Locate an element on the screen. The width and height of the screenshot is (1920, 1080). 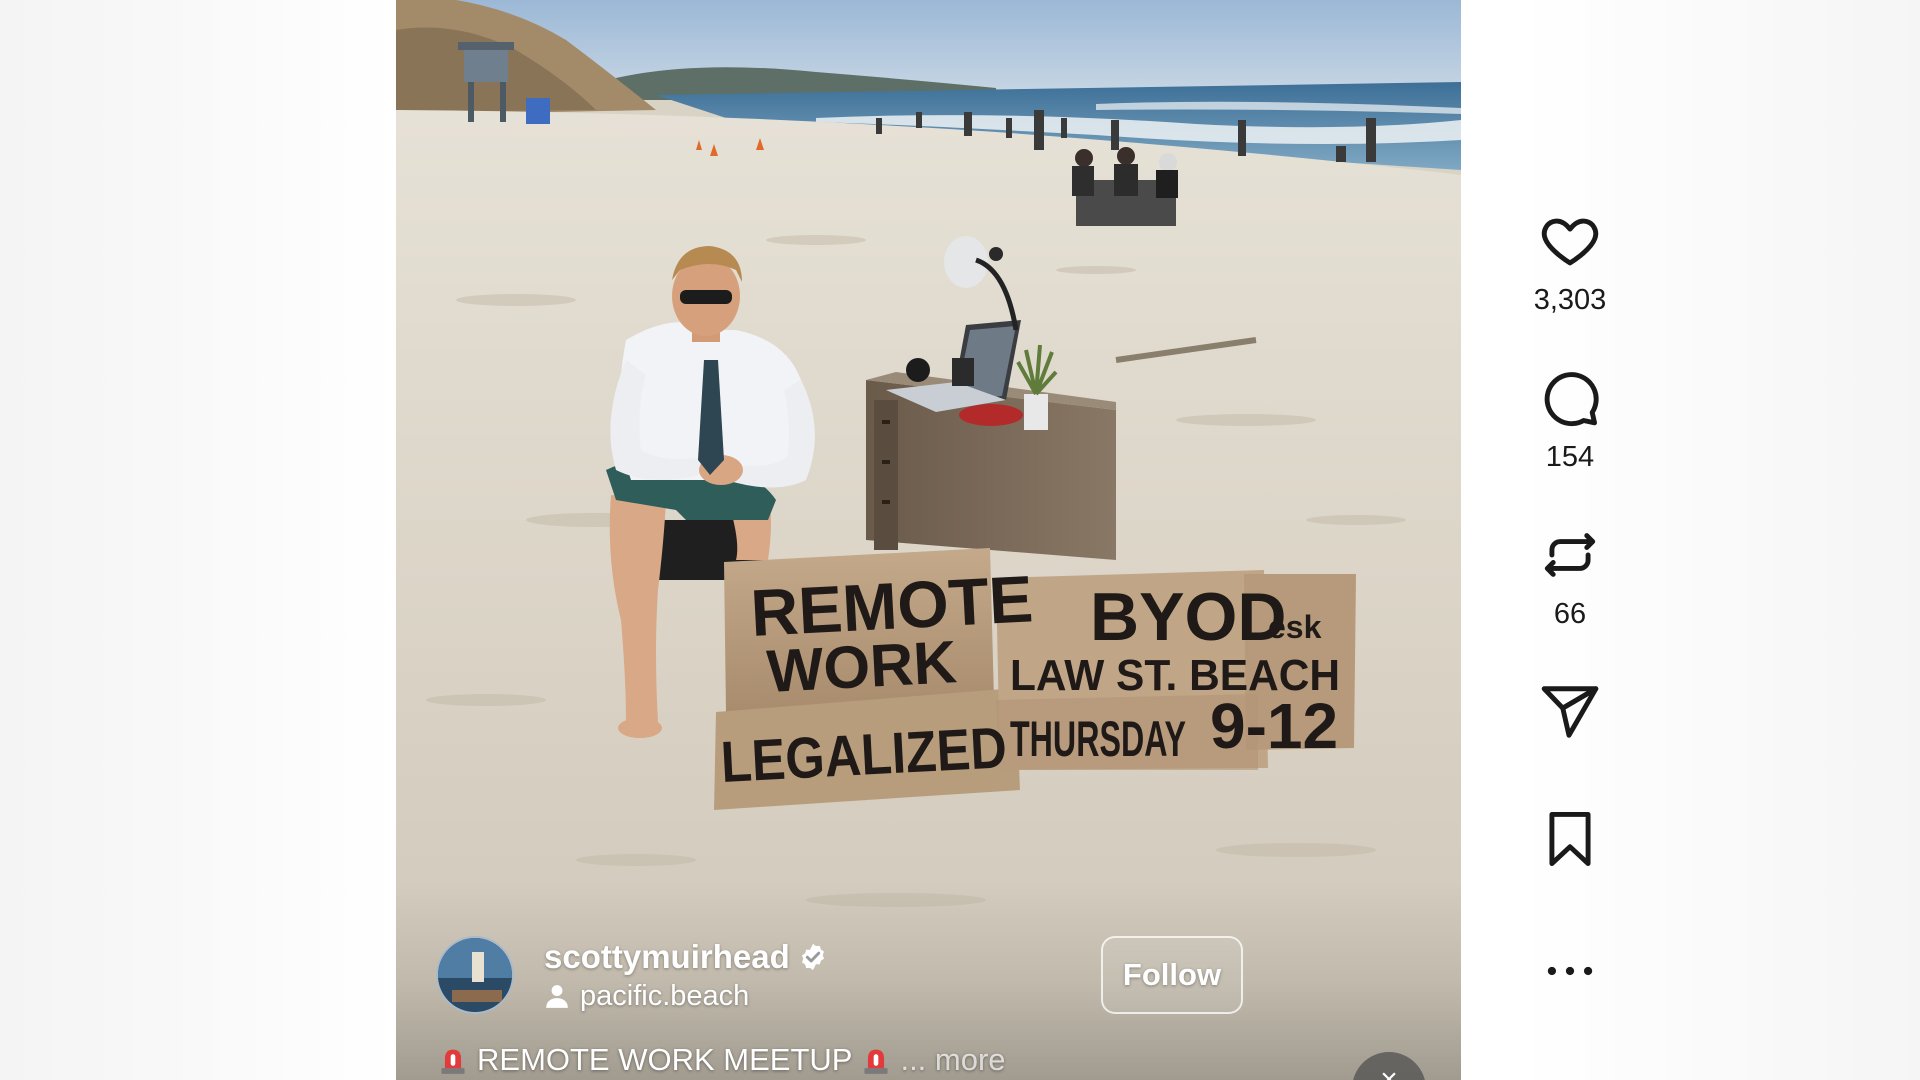
username-link: scottymuirhead is located at coordinates (667, 957).